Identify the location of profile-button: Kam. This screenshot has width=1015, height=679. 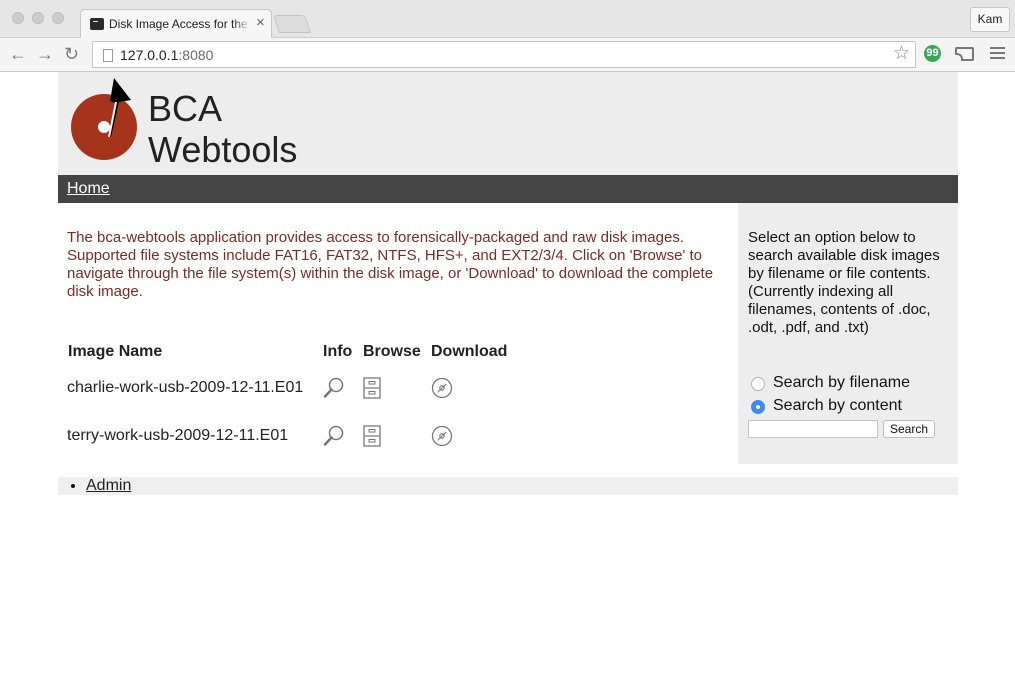
(990, 19).